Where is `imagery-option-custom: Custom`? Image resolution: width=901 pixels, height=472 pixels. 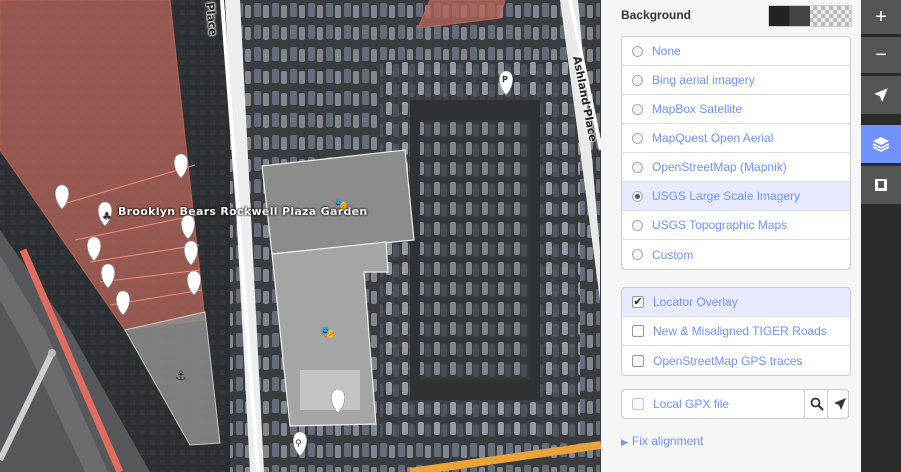
imagery-option-custom: Custom is located at coordinates (736, 254).